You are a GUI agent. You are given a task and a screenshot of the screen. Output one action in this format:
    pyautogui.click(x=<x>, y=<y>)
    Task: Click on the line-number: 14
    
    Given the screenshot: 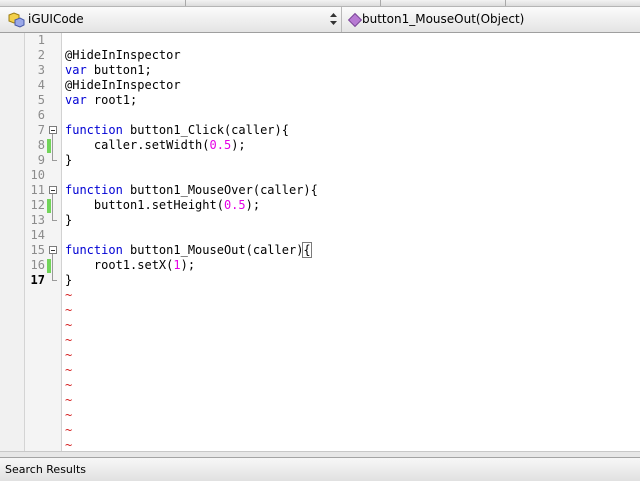 What is the action you would take?
    pyautogui.click(x=37, y=235)
    